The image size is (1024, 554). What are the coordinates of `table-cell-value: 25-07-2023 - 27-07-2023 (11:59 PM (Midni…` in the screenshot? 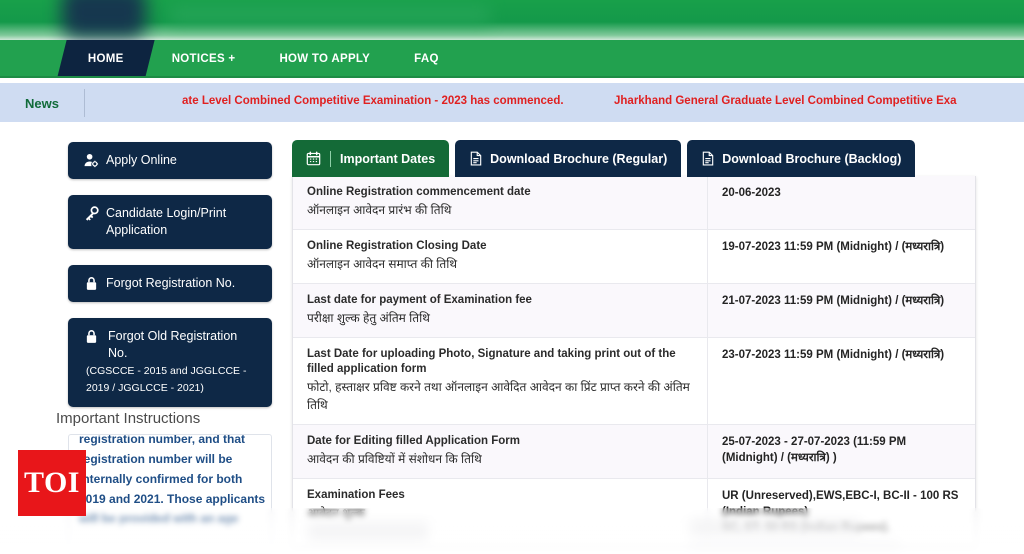 It's located at (841, 451).